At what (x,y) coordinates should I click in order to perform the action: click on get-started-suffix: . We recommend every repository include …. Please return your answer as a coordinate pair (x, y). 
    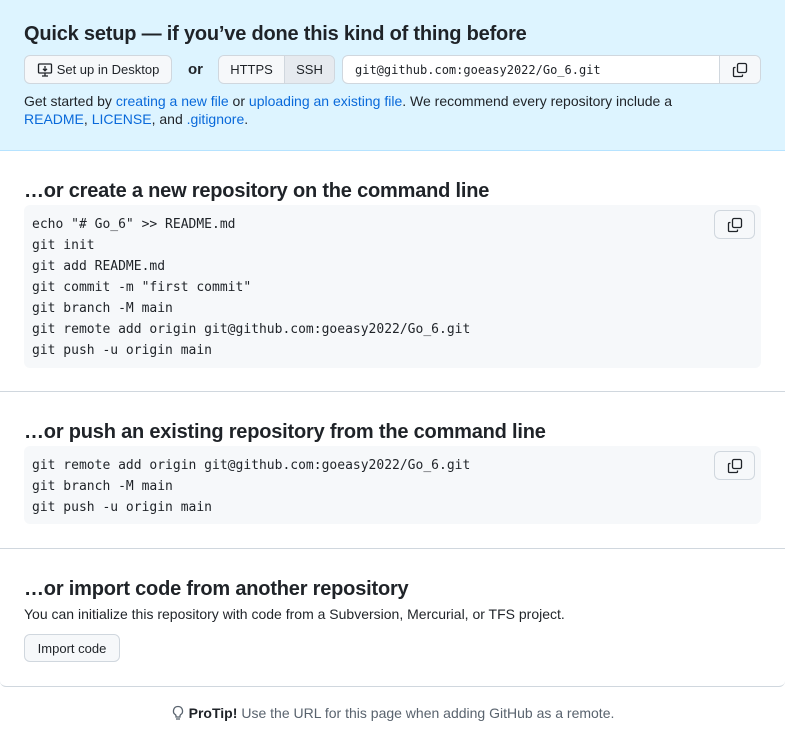
    Looking at the image, I should click on (537, 101).